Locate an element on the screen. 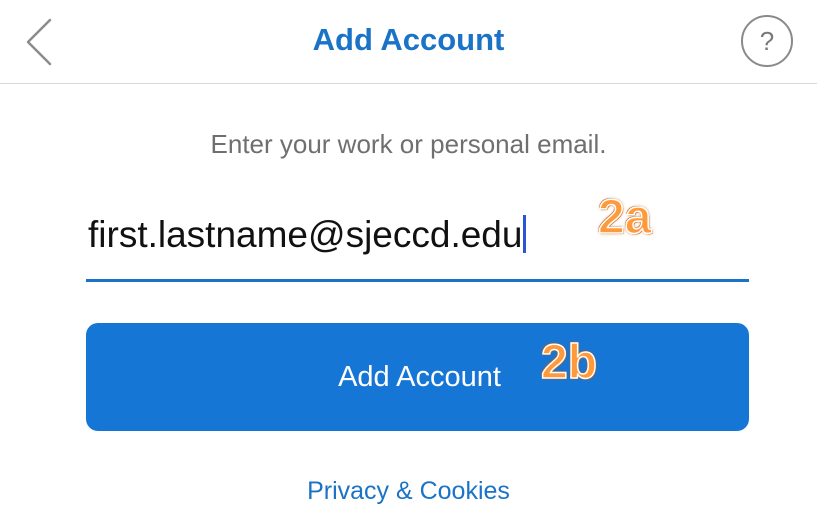  question-circle-icon: ? is located at coordinates (767, 41).